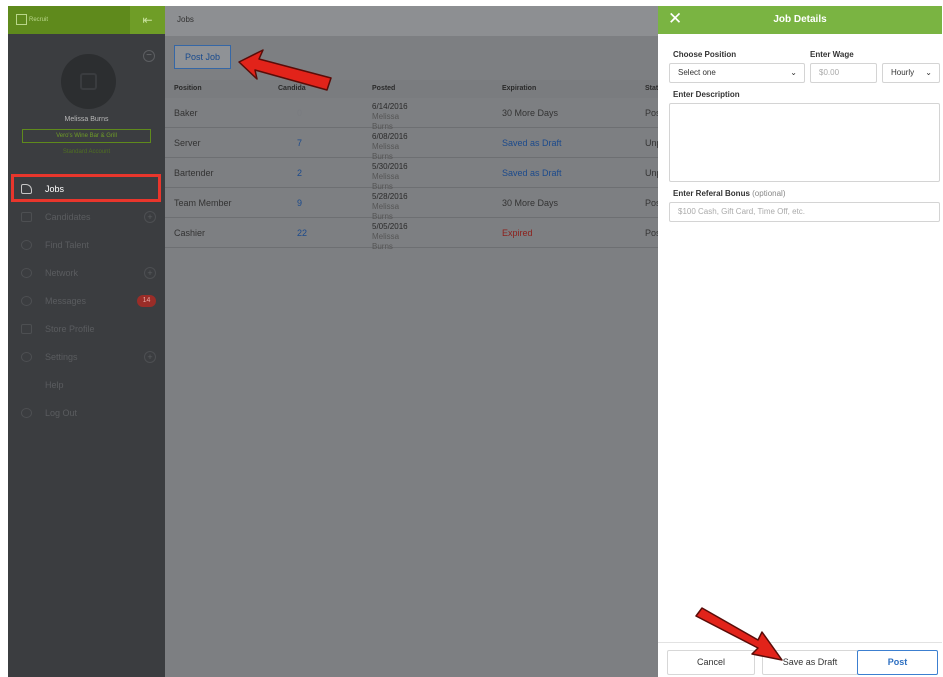 This screenshot has width=943, height=677. What do you see at coordinates (150, 273) in the screenshot?
I see `add-network-icon: +` at bounding box center [150, 273].